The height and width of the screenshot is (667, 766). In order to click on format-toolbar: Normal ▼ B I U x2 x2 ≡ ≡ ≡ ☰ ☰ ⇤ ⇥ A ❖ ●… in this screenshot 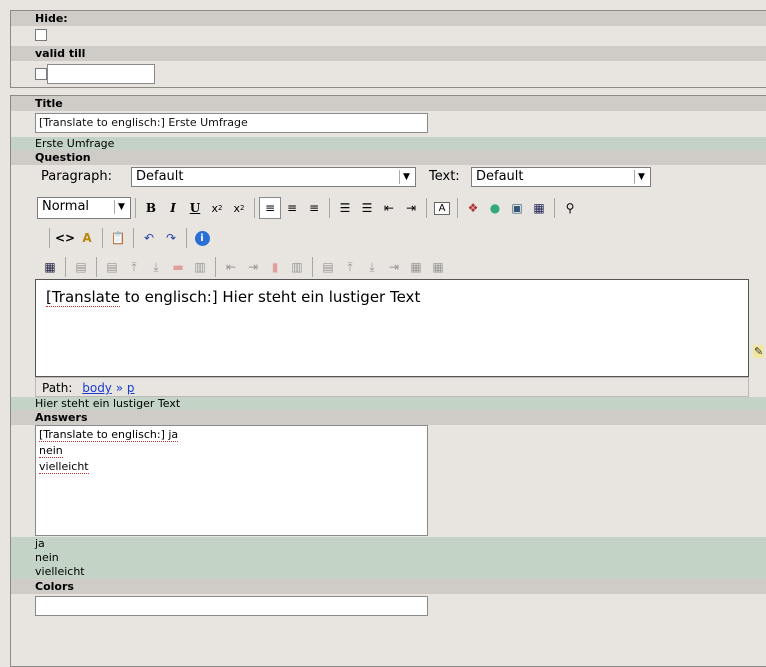, I will do `click(309, 208)`.